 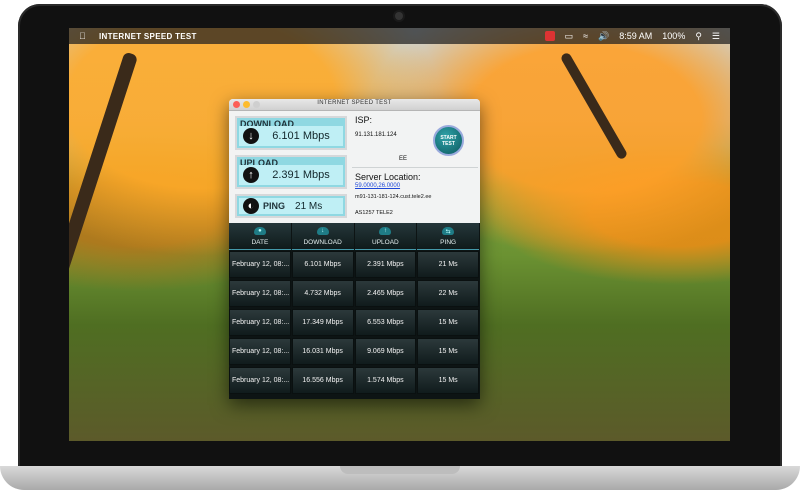 What do you see at coordinates (569, 36) in the screenshot?
I see `airplay-icon: ▭` at bounding box center [569, 36].